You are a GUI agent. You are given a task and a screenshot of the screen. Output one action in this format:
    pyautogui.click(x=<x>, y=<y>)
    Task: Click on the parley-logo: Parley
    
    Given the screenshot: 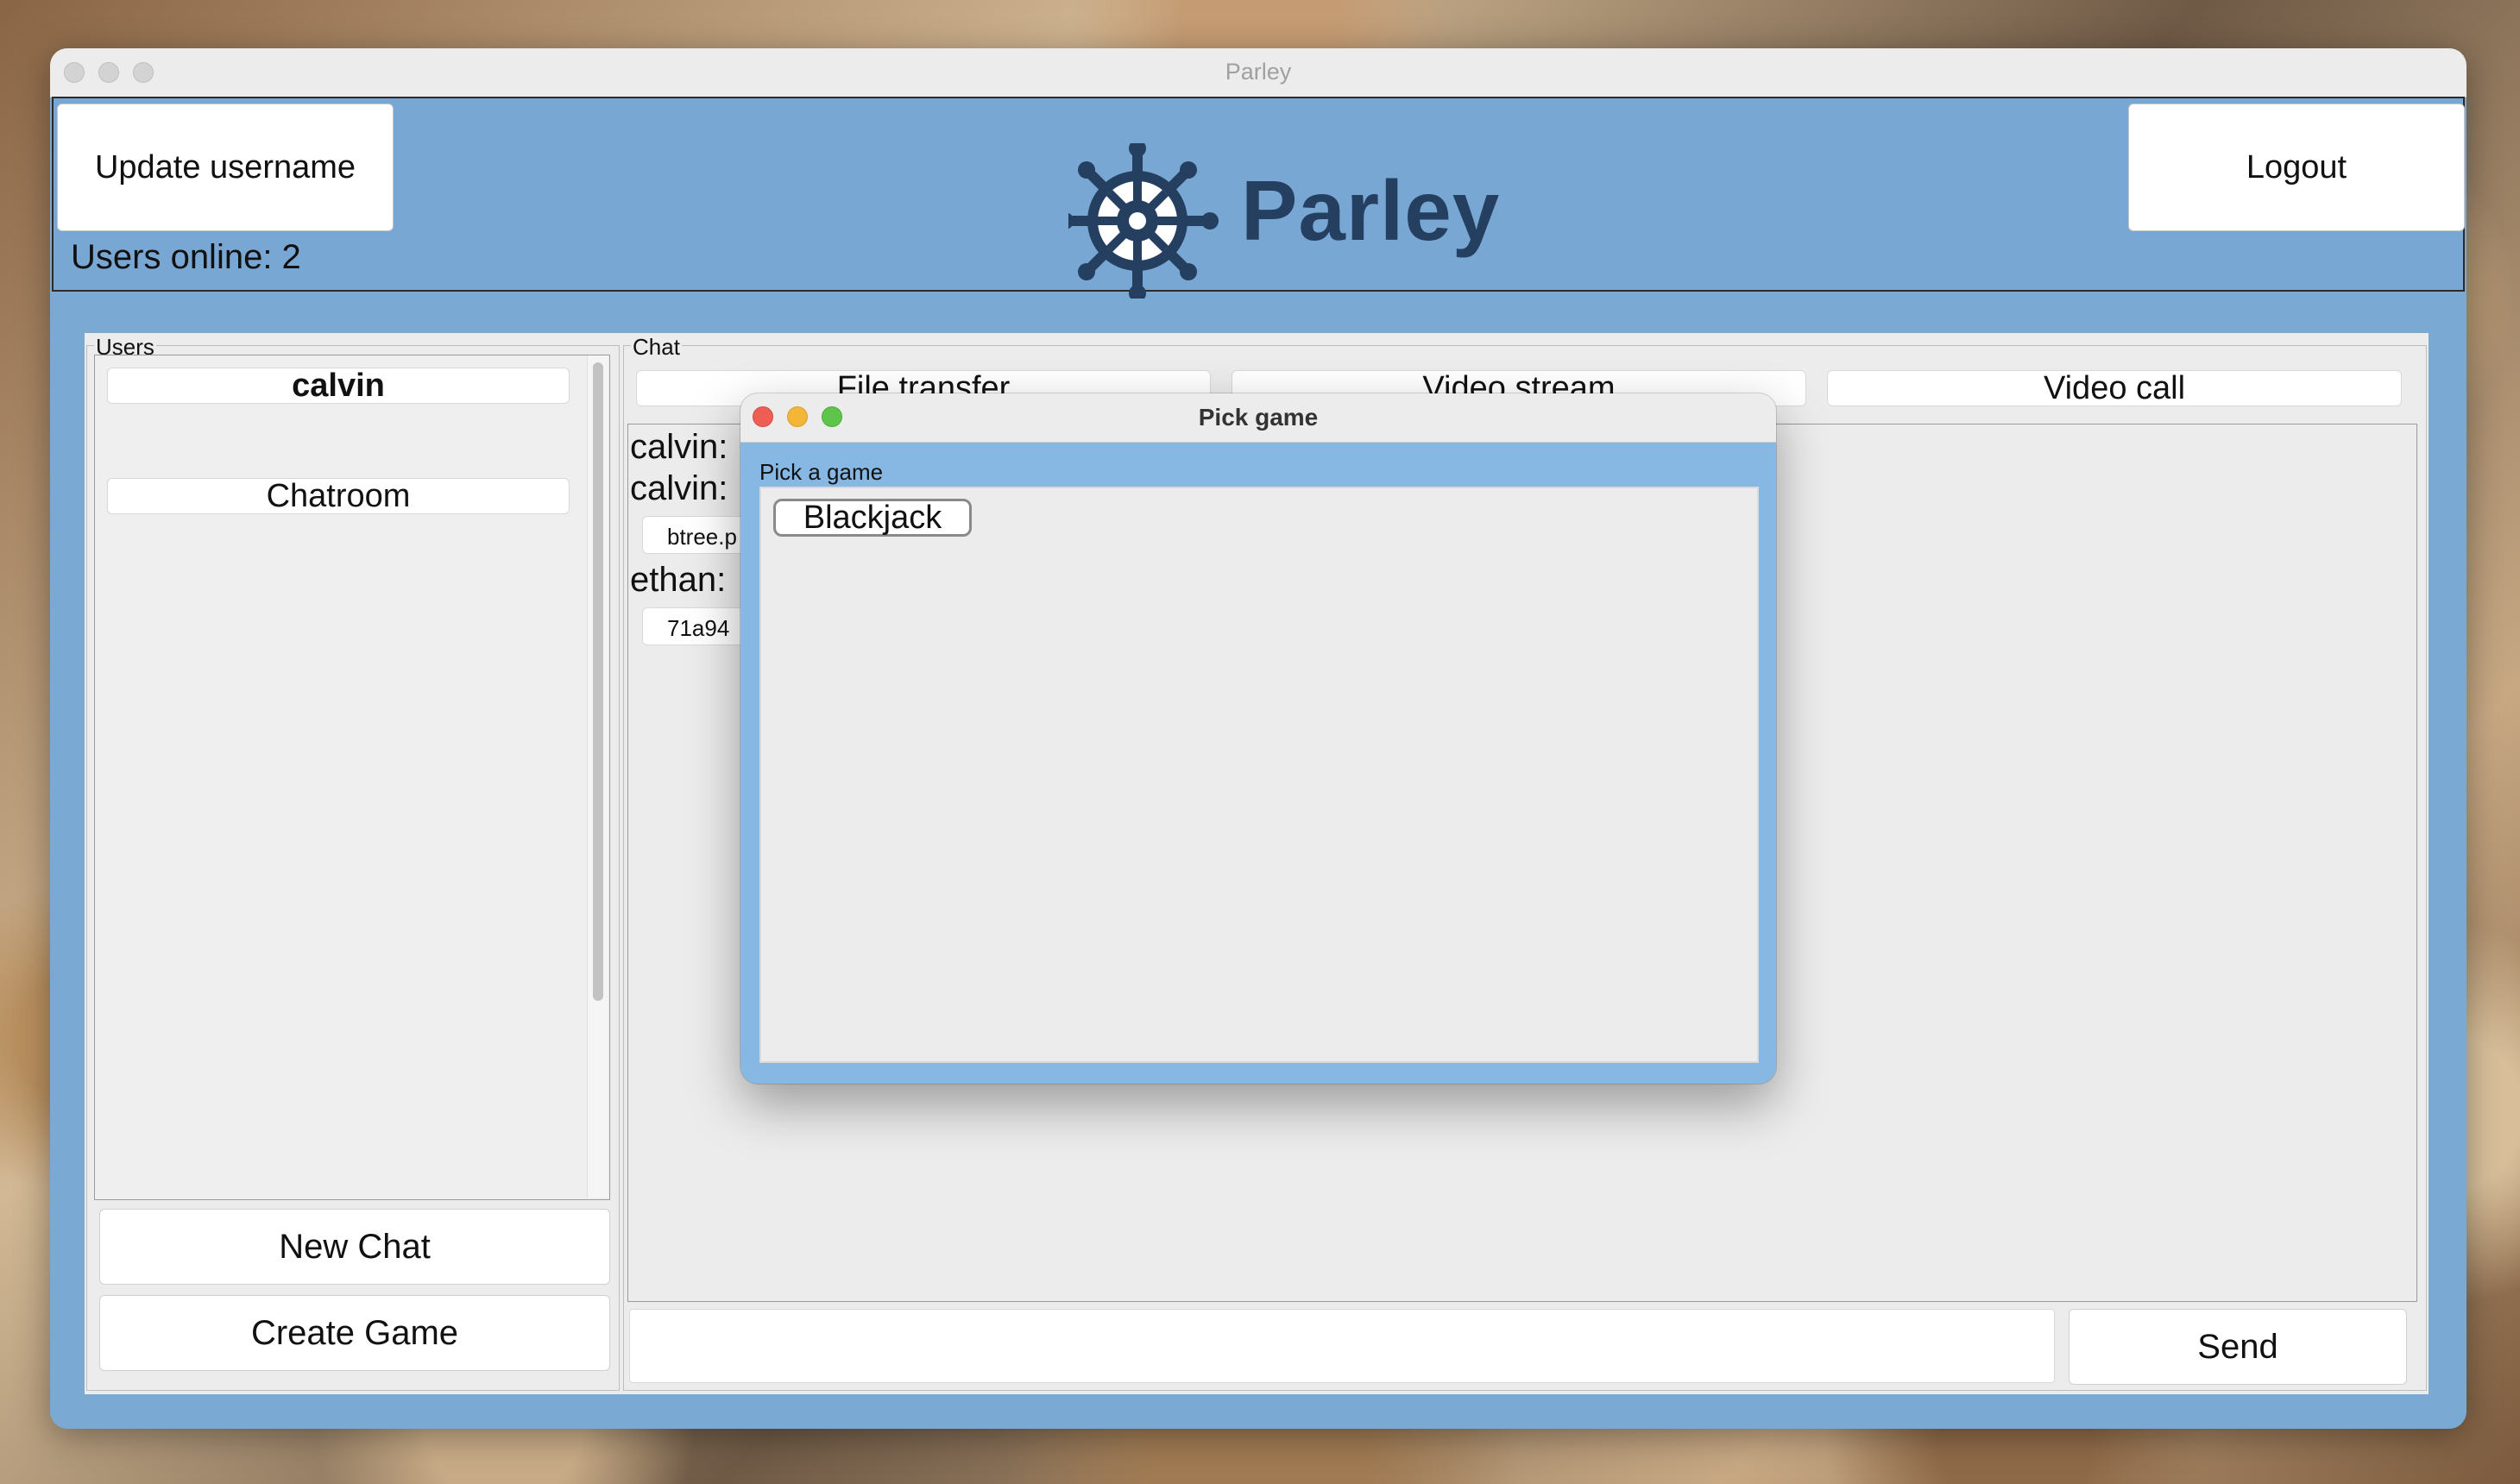 What is the action you would take?
    pyautogui.click(x=1277, y=221)
    